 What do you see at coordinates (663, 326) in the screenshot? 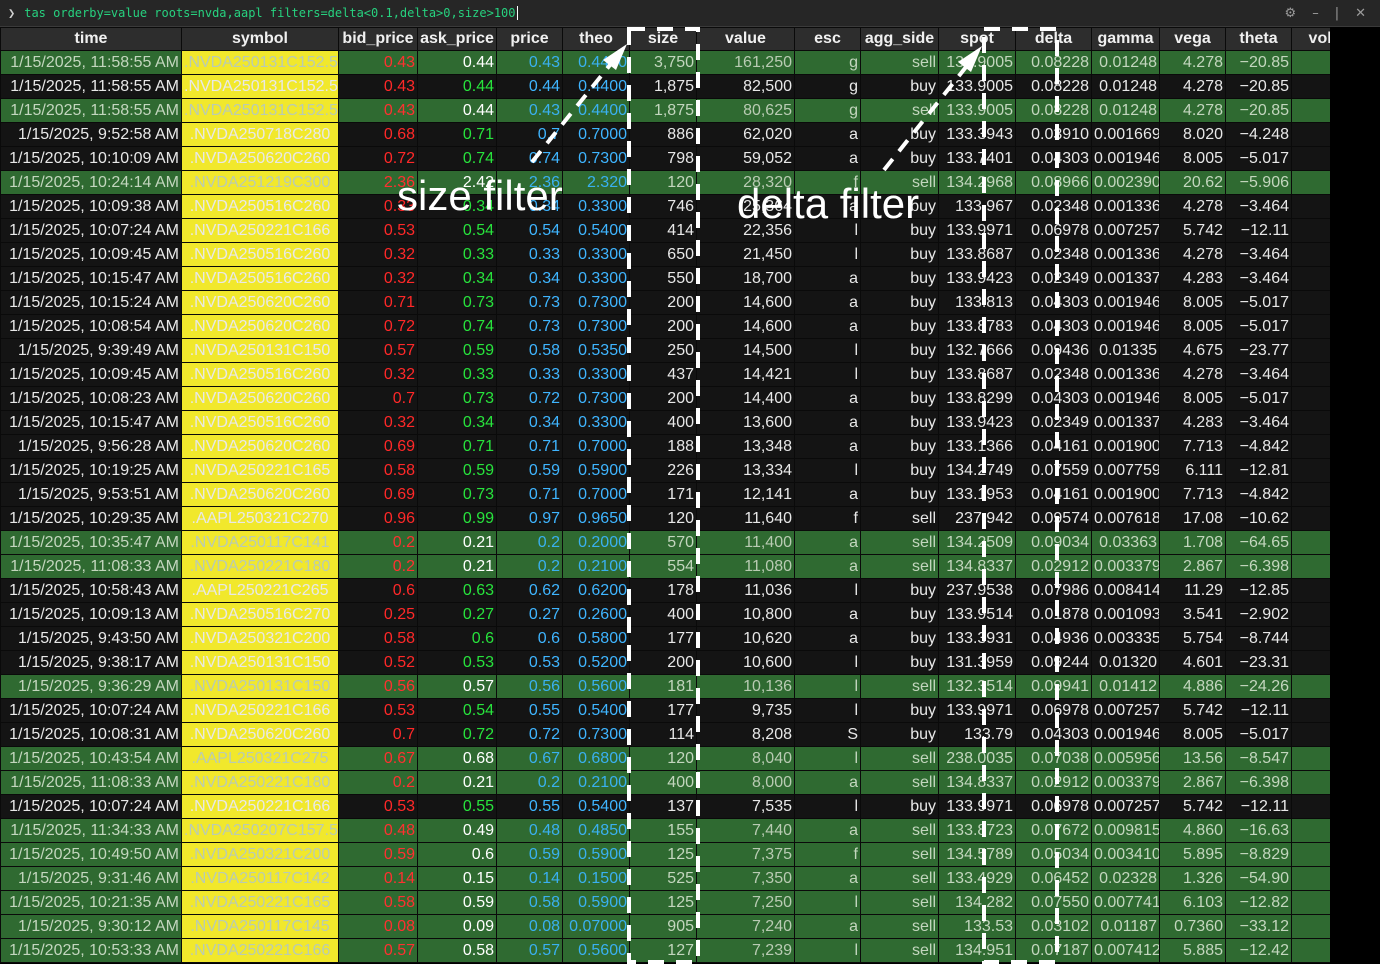
I see `cell-size: 200` at bounding box center [663, 326].